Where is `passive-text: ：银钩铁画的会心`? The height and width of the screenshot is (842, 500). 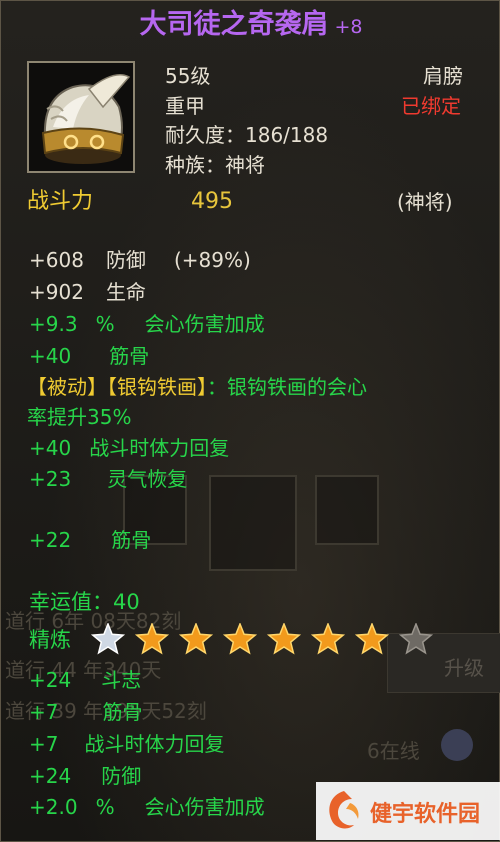
passive-text: ：银钩铁画的会心 is located at coordinates (287, 387).